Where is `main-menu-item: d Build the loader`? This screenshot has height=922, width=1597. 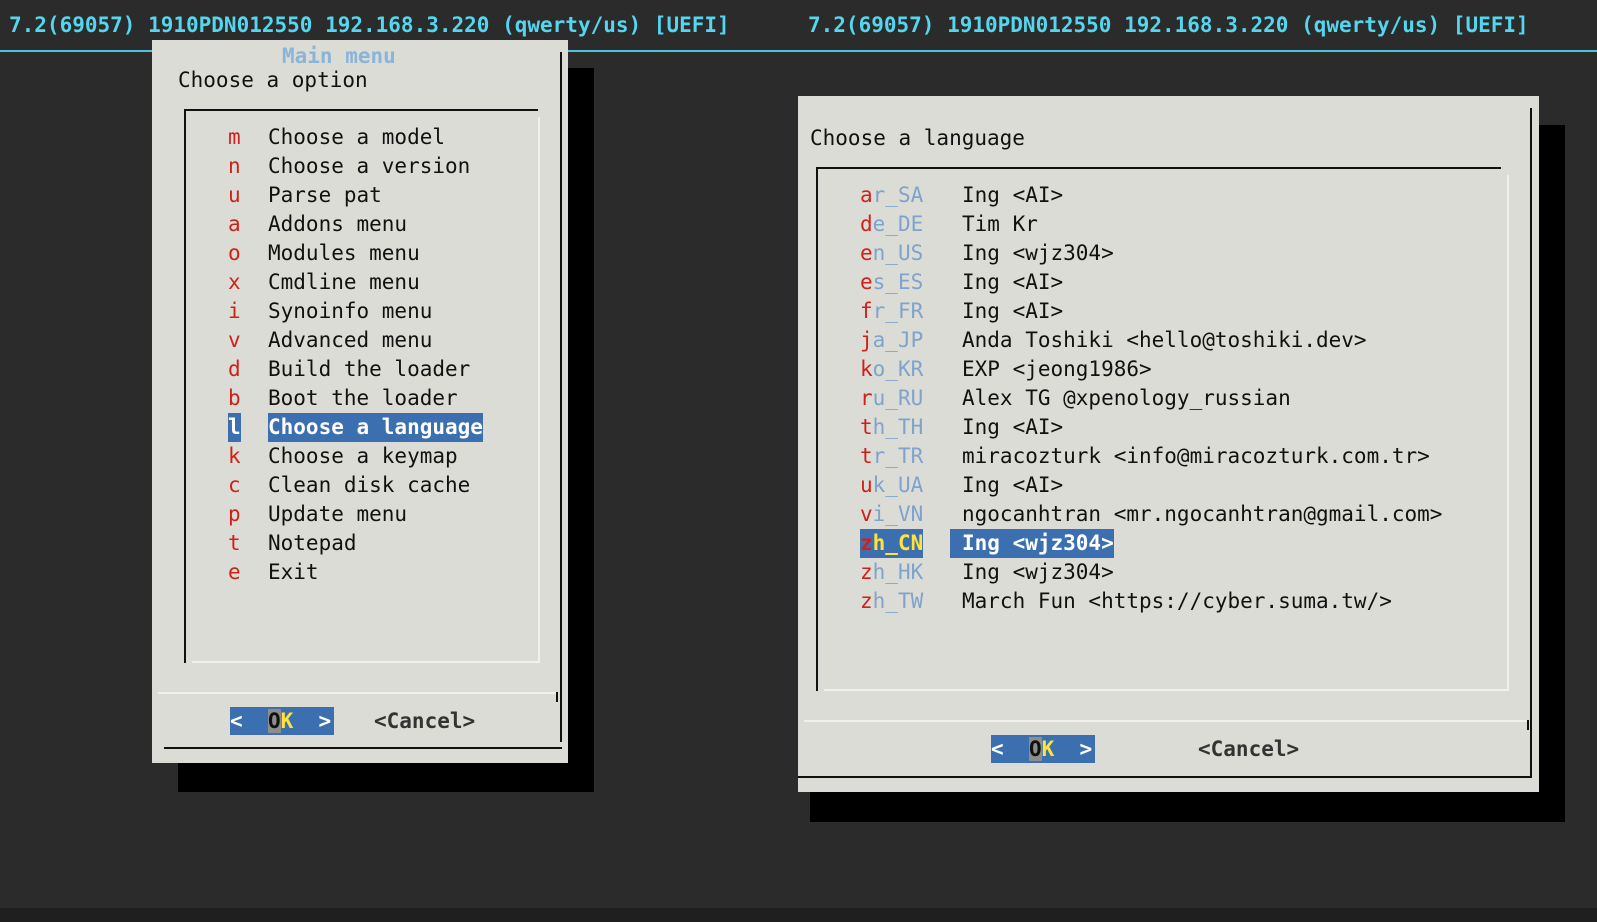
main-menu-item: d Build the loader is located at coordinates (354, 369).